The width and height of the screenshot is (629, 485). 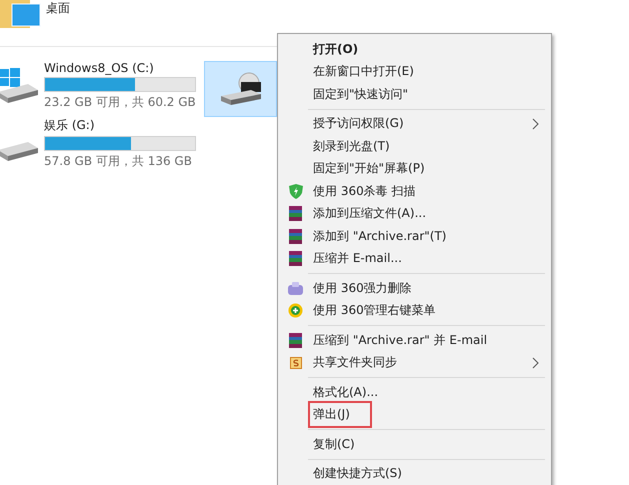 What do you see at coordinates (414, 415) in the screenshot?
I see `menu-item: 弹出(J)` at bounding box center [414, 415].